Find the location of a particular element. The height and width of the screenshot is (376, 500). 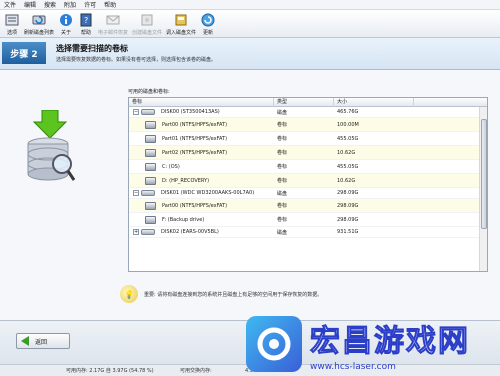

tree-row-volume: C: (OS) 卷标 455.05G is located at coordinates (308, 167).